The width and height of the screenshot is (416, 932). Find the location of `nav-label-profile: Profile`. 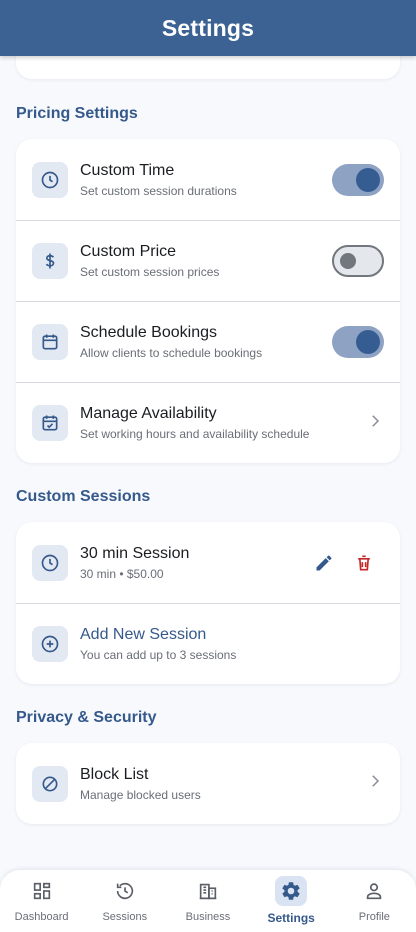

nav-label-profile: Profile is located at coordinates (374, 917).